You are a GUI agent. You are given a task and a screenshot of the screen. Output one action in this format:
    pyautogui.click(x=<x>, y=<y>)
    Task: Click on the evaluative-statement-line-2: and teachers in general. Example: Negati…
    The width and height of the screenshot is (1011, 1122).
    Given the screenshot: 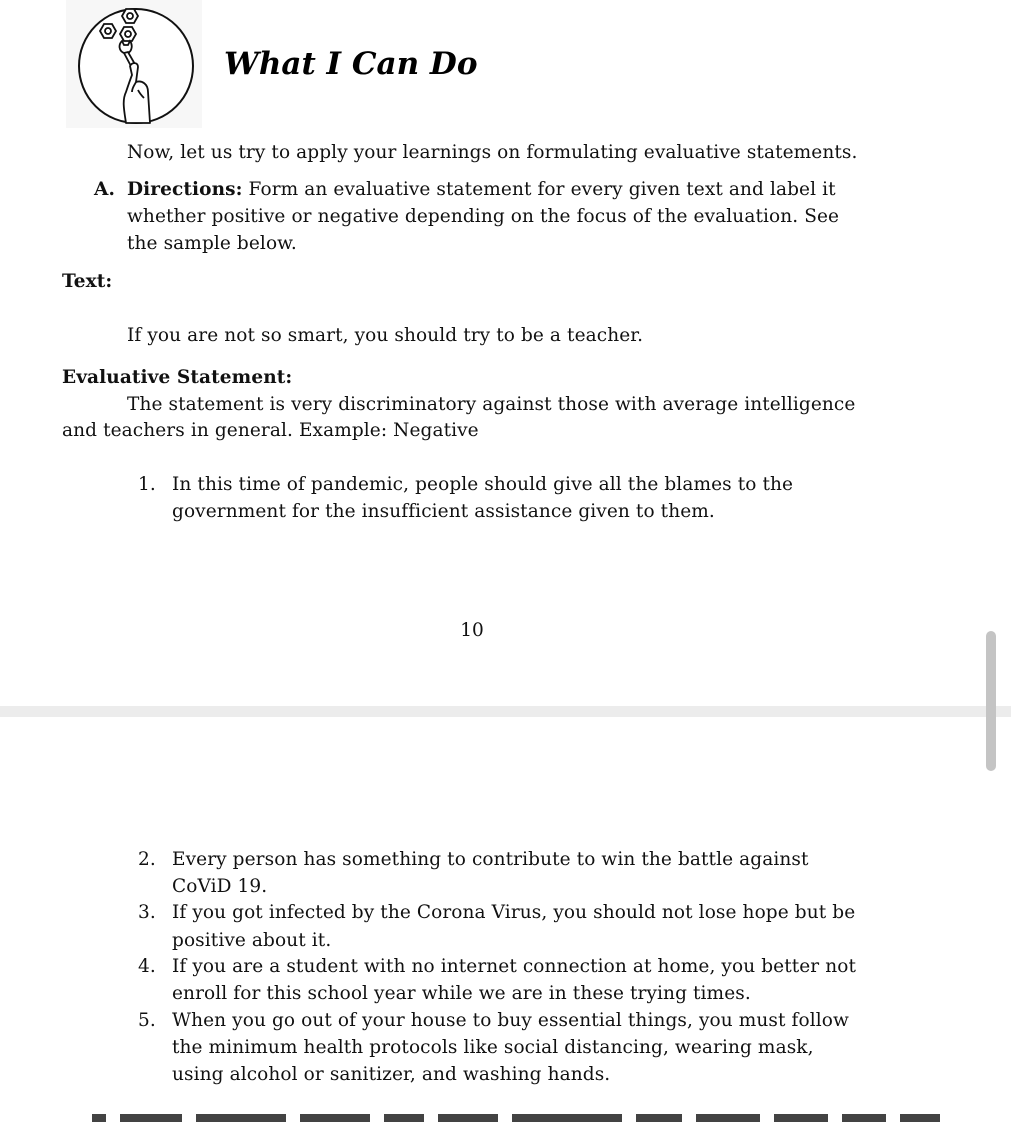 What is the action you would take?
    pyautogui.click(x=270, y=430)
    